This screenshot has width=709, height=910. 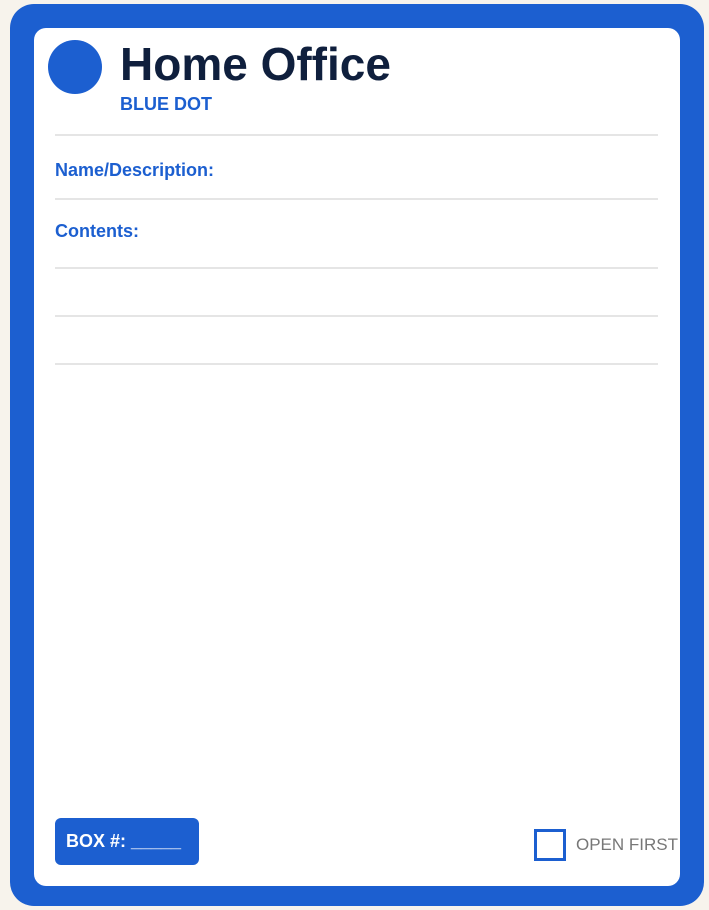 What do you see at coordinates (127, 841) in the screenshot?
I see `box-number-badge: BOX #: _____` at bounding box center [127, 841].